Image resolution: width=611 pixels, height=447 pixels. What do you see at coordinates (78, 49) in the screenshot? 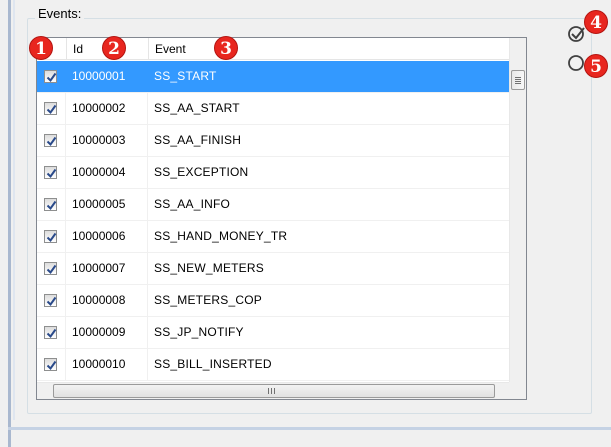
I see `header-id-label: Id` at bounding box center [78, 49].